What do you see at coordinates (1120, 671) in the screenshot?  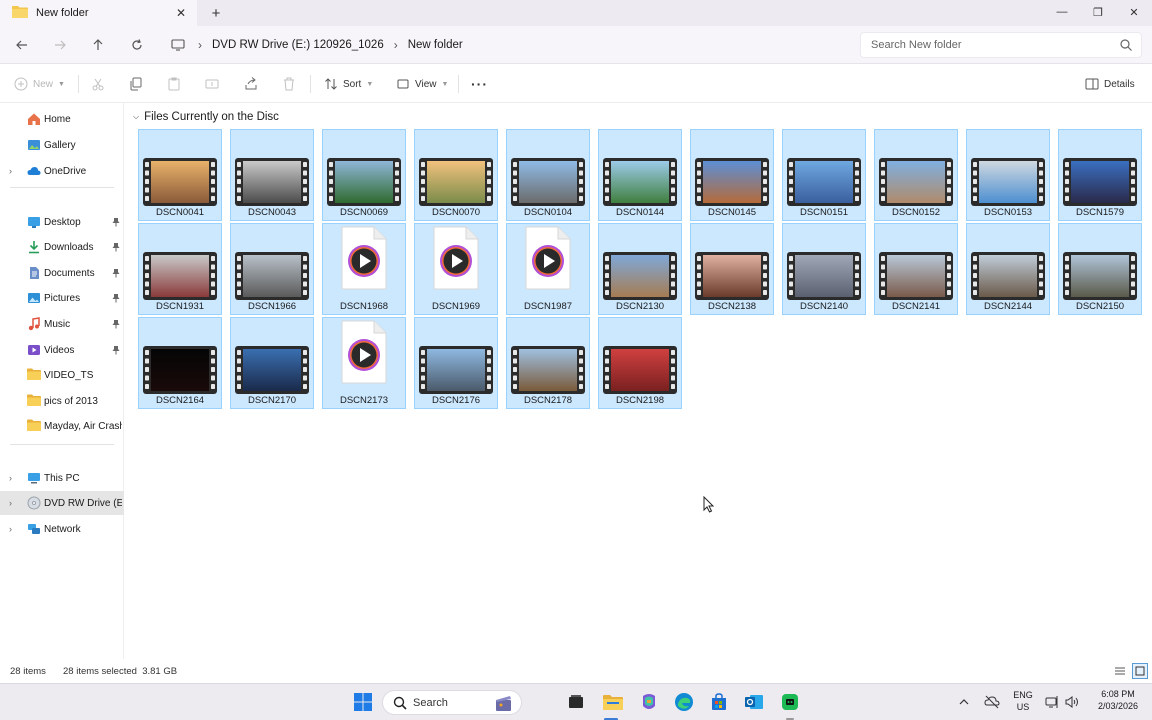 I see `details-view-icon` at bounding box center [1120, 671].